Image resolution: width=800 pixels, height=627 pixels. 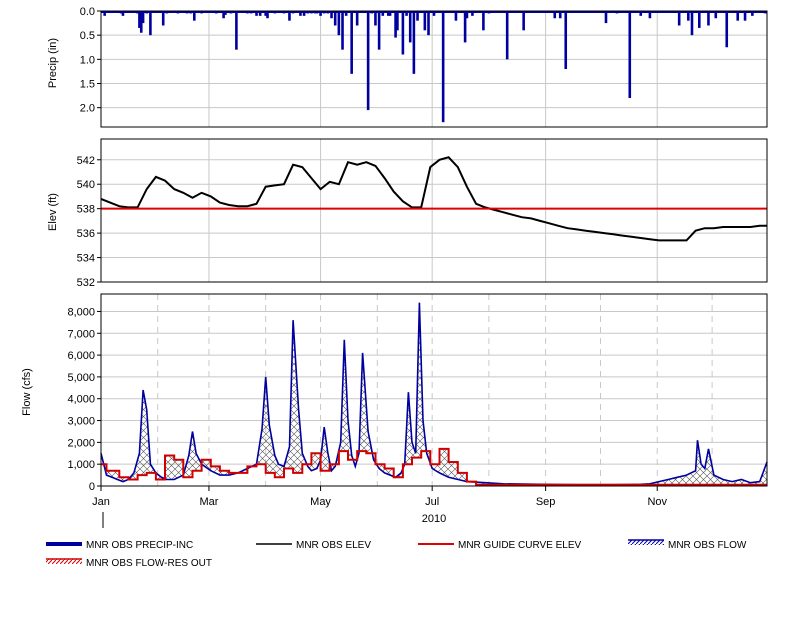 I want to click on flow-x-ticks: Jan Mar May Jul Sep Nov, so click(x=380, y=497).